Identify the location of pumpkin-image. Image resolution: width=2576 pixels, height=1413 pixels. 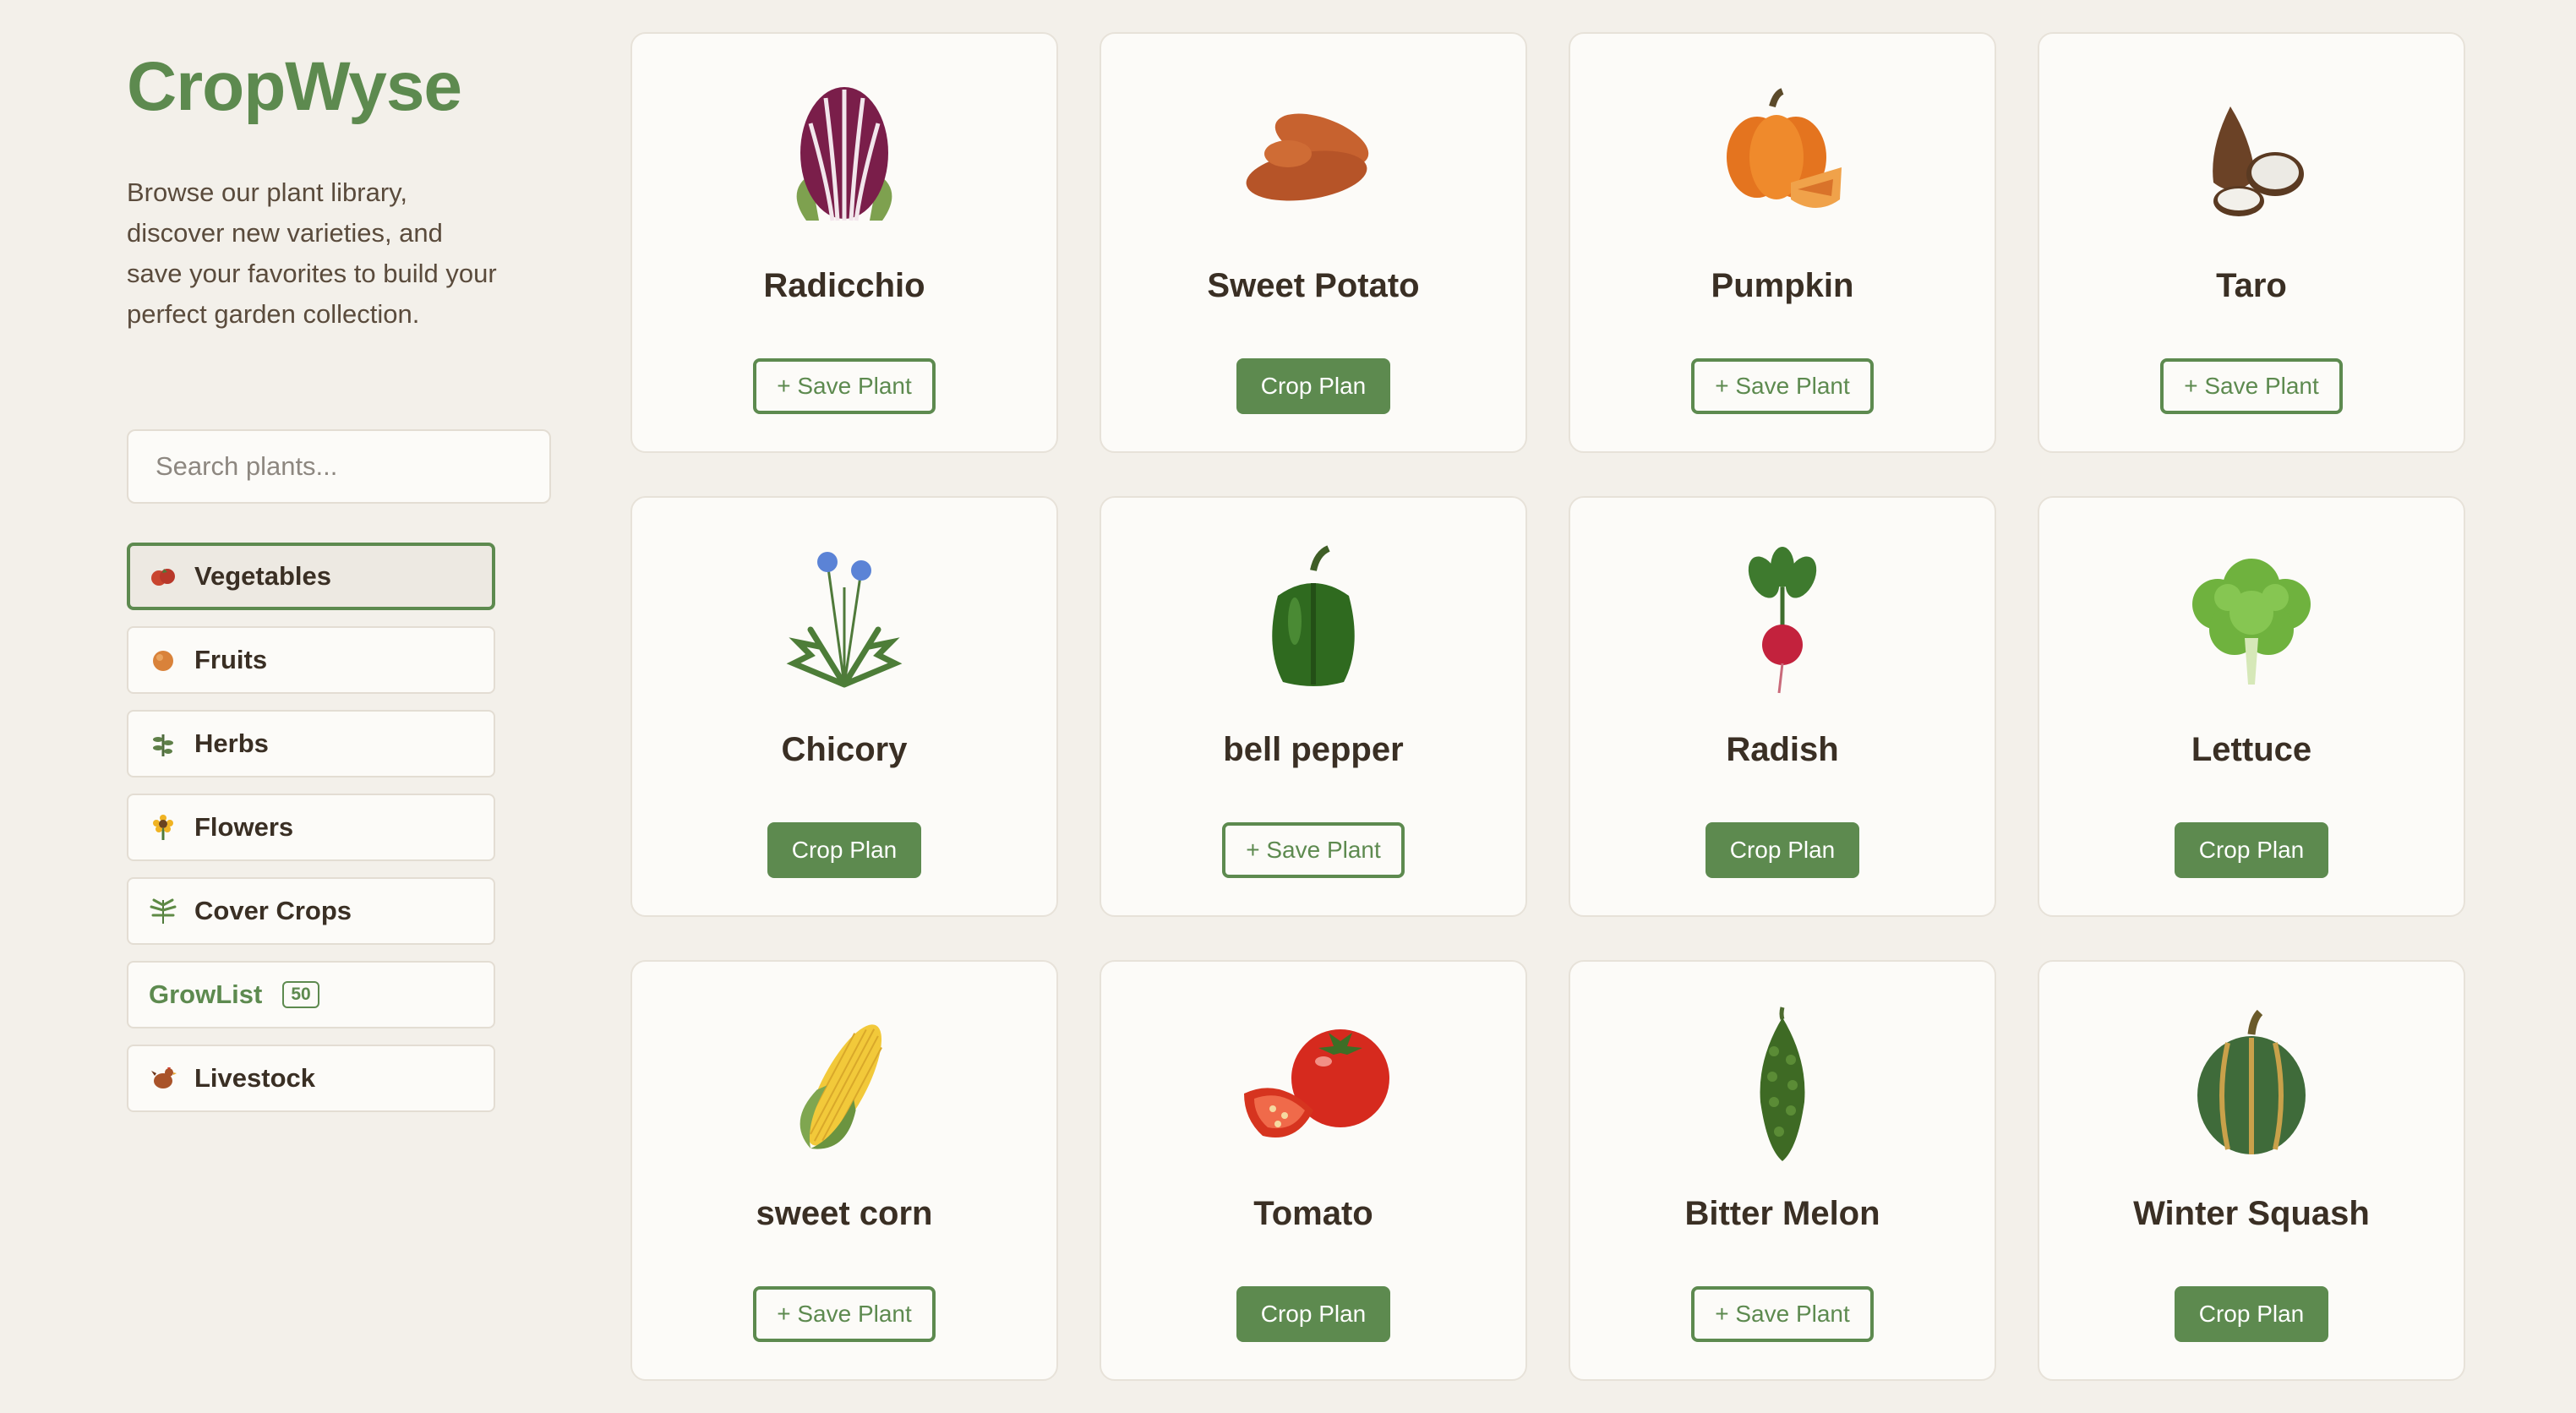
(1782, 157).